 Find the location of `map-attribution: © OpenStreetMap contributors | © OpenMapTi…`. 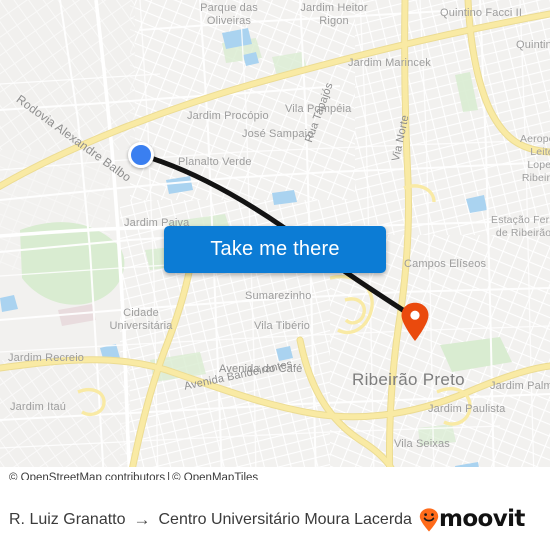

map-attribution: © OpenStreetMap contributors | © OpenMapTi… is located at coordinates (129, 476).